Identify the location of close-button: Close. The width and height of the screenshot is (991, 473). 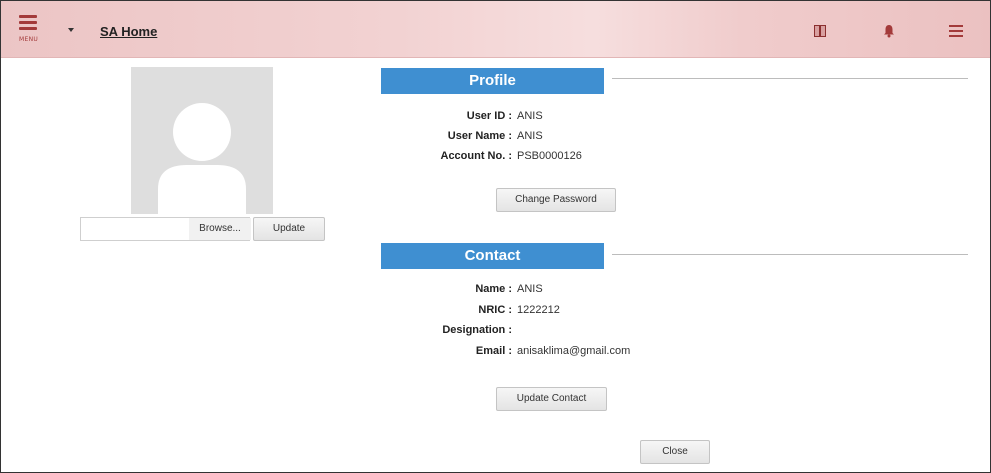
(675, 452).